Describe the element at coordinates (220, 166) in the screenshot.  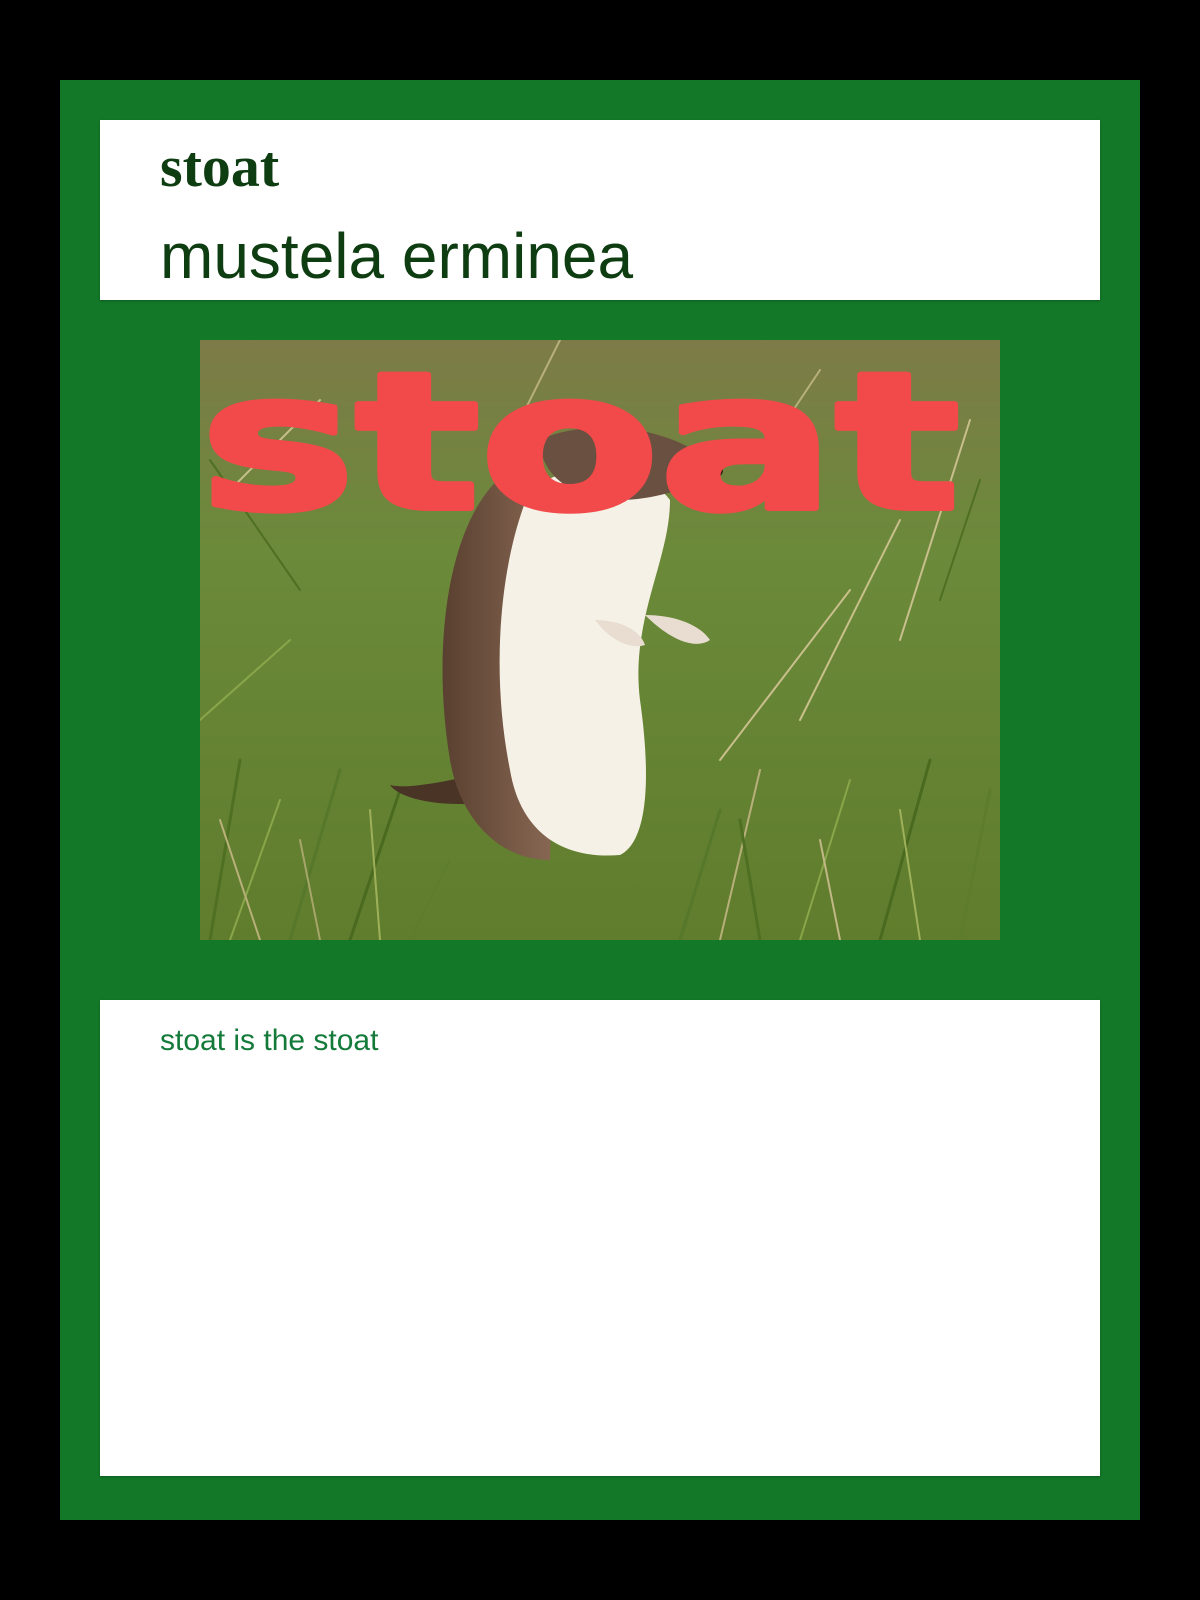
I see `common-name: stoat` at that location.